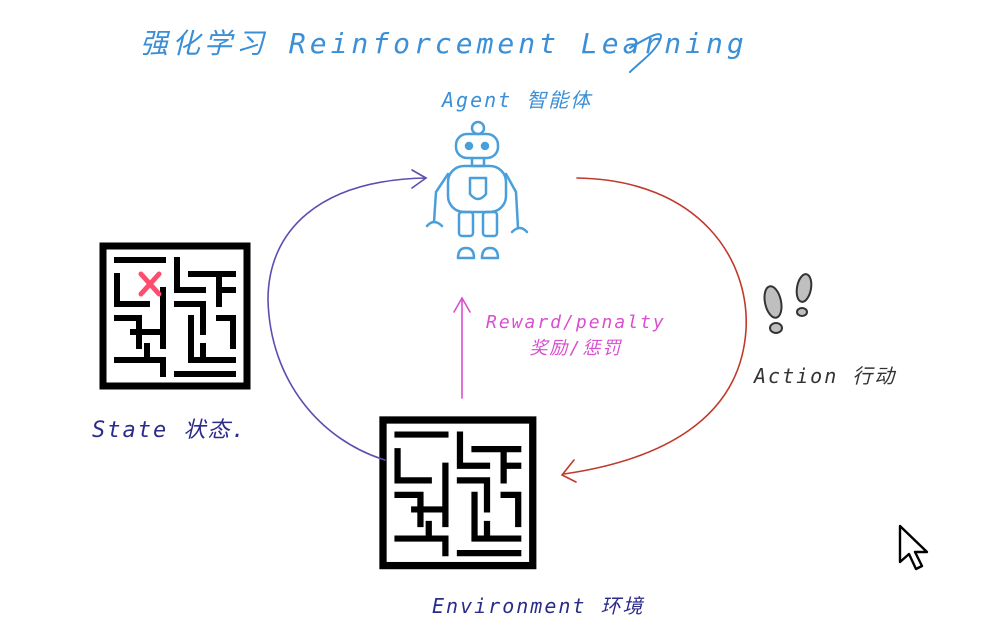 Image resolution: width=992 pixels, height=634 pixels. What do you see at coordinates (477, 190) in the screenshot?
I see `agent-robot-icon` at bounding box center [477, 190].